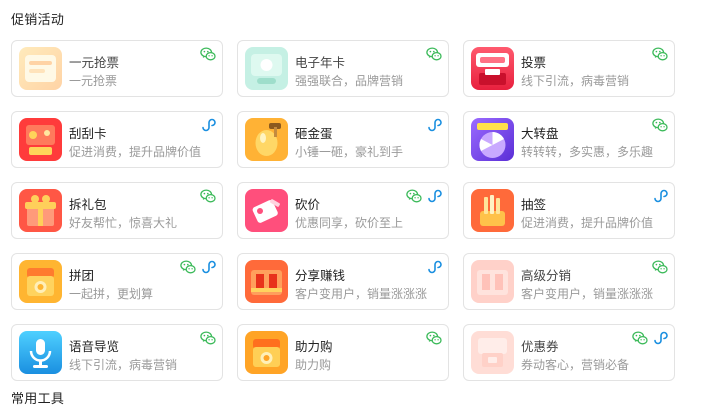 The height and width of the screenshot is (407, 710). What do you see at coordinates (546, 276) in the screenshot?
I see `promotion-title: 高级分销` at bounding box center [546, 276].